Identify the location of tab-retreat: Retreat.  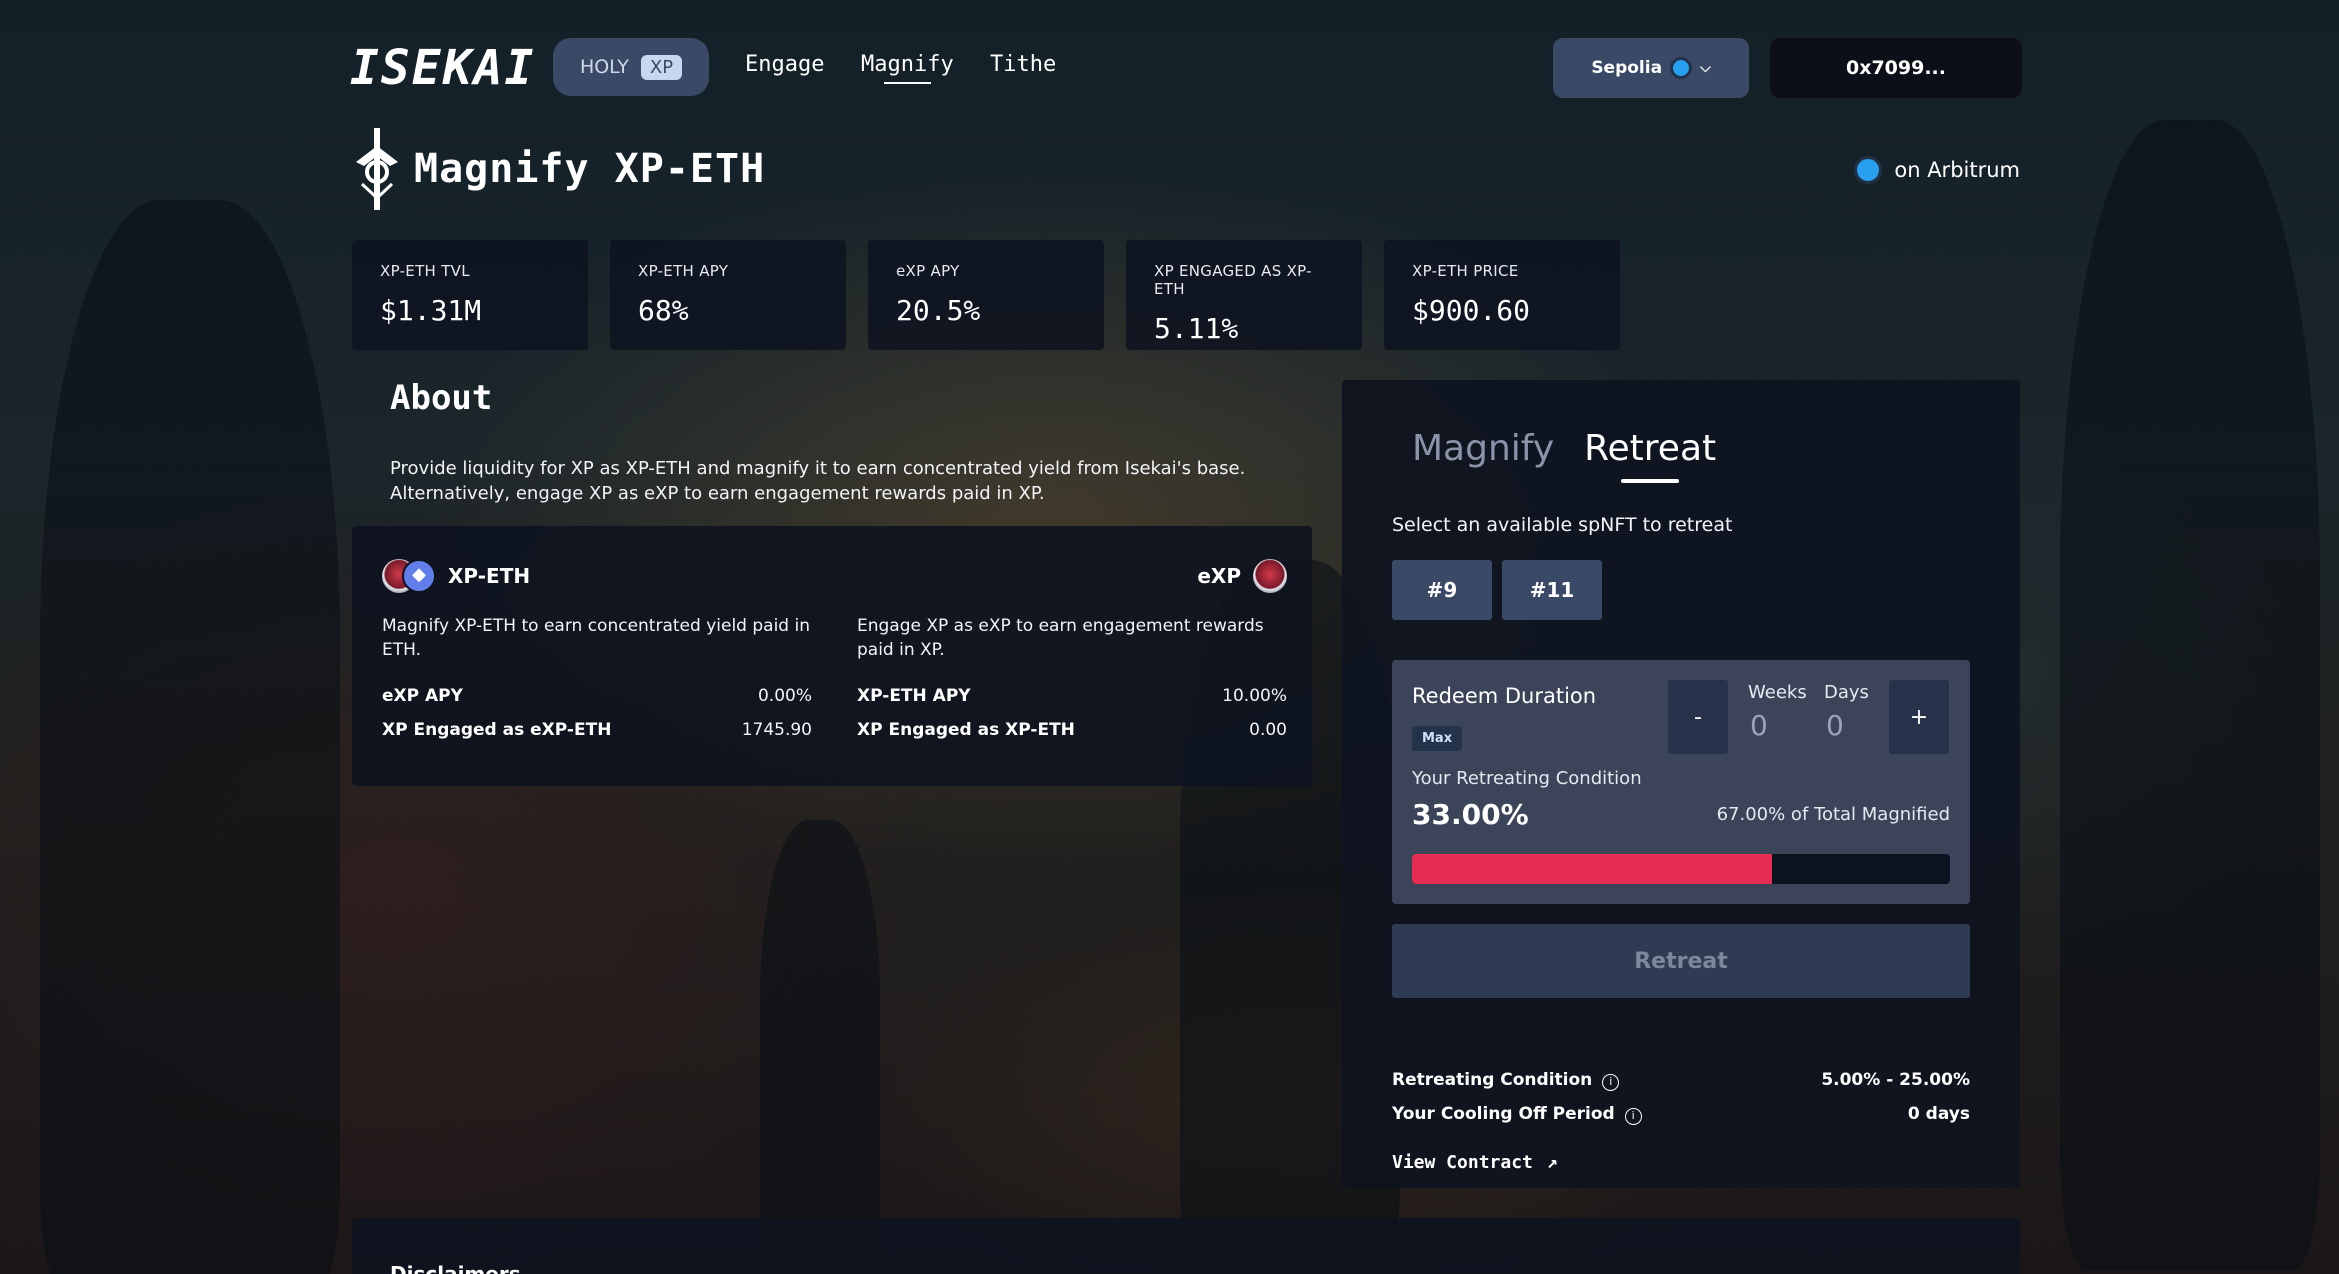
(1650, 455).